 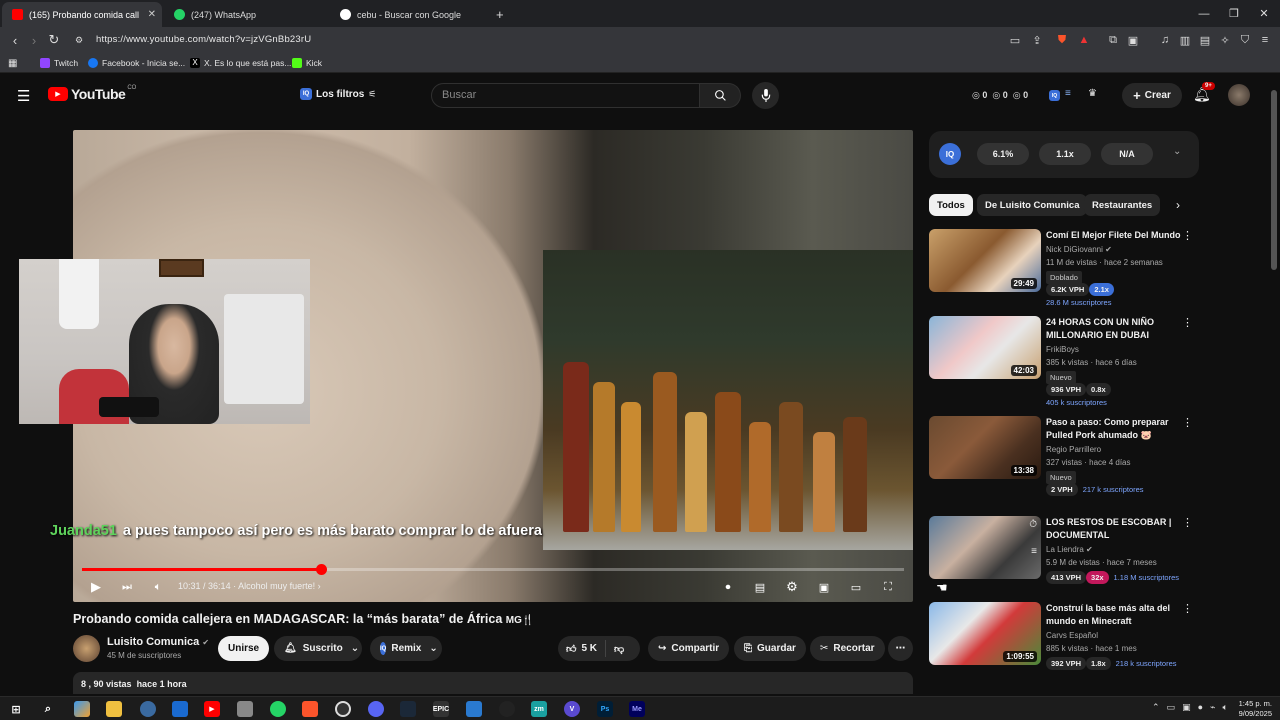 What do you see at coordinates (856, 587) in the screenshot?
I see `theater-mode-button: ▭` at bounding box center [856, 587].